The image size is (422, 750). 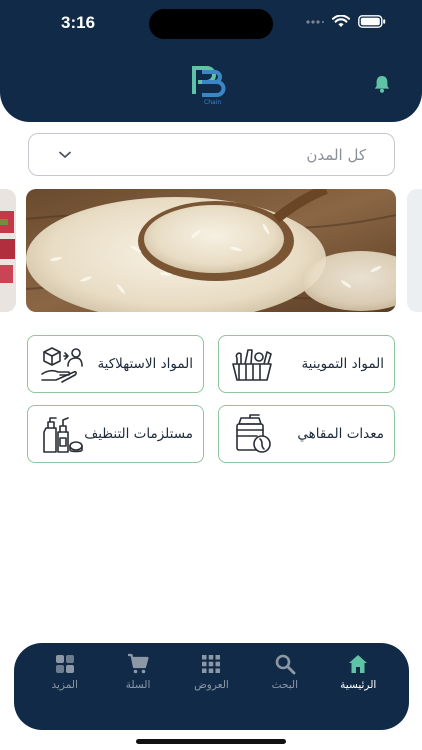 What do you see at coordinates (62, 365) in the screenshot?
I see `consumables-hand-box-icon` at bounding box center [62, 365].